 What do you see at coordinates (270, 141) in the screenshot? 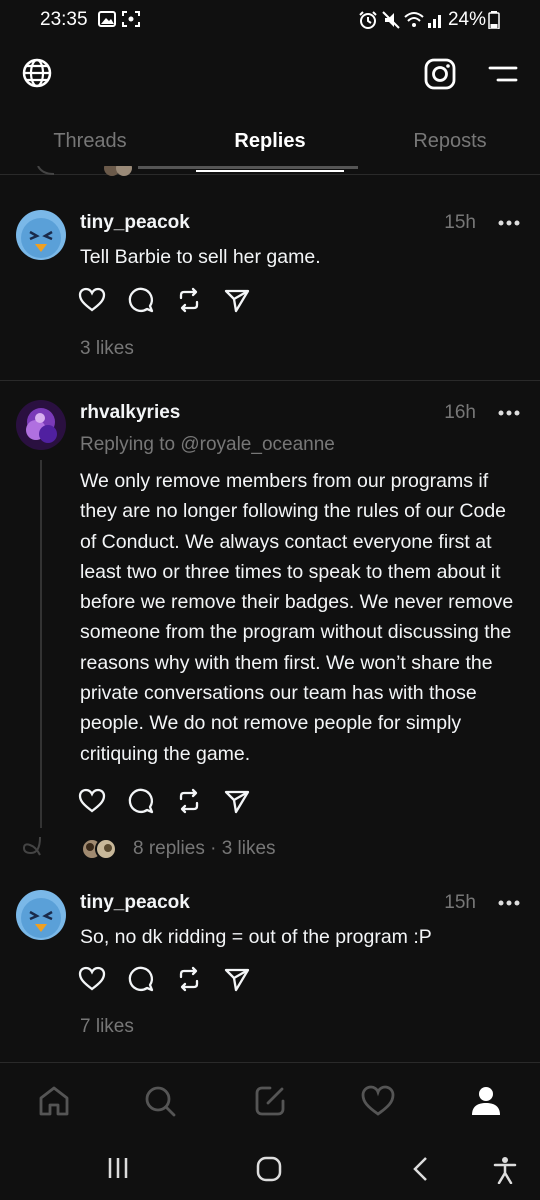
I see `tab-replies: Replies` at bounding box center [270, 141].